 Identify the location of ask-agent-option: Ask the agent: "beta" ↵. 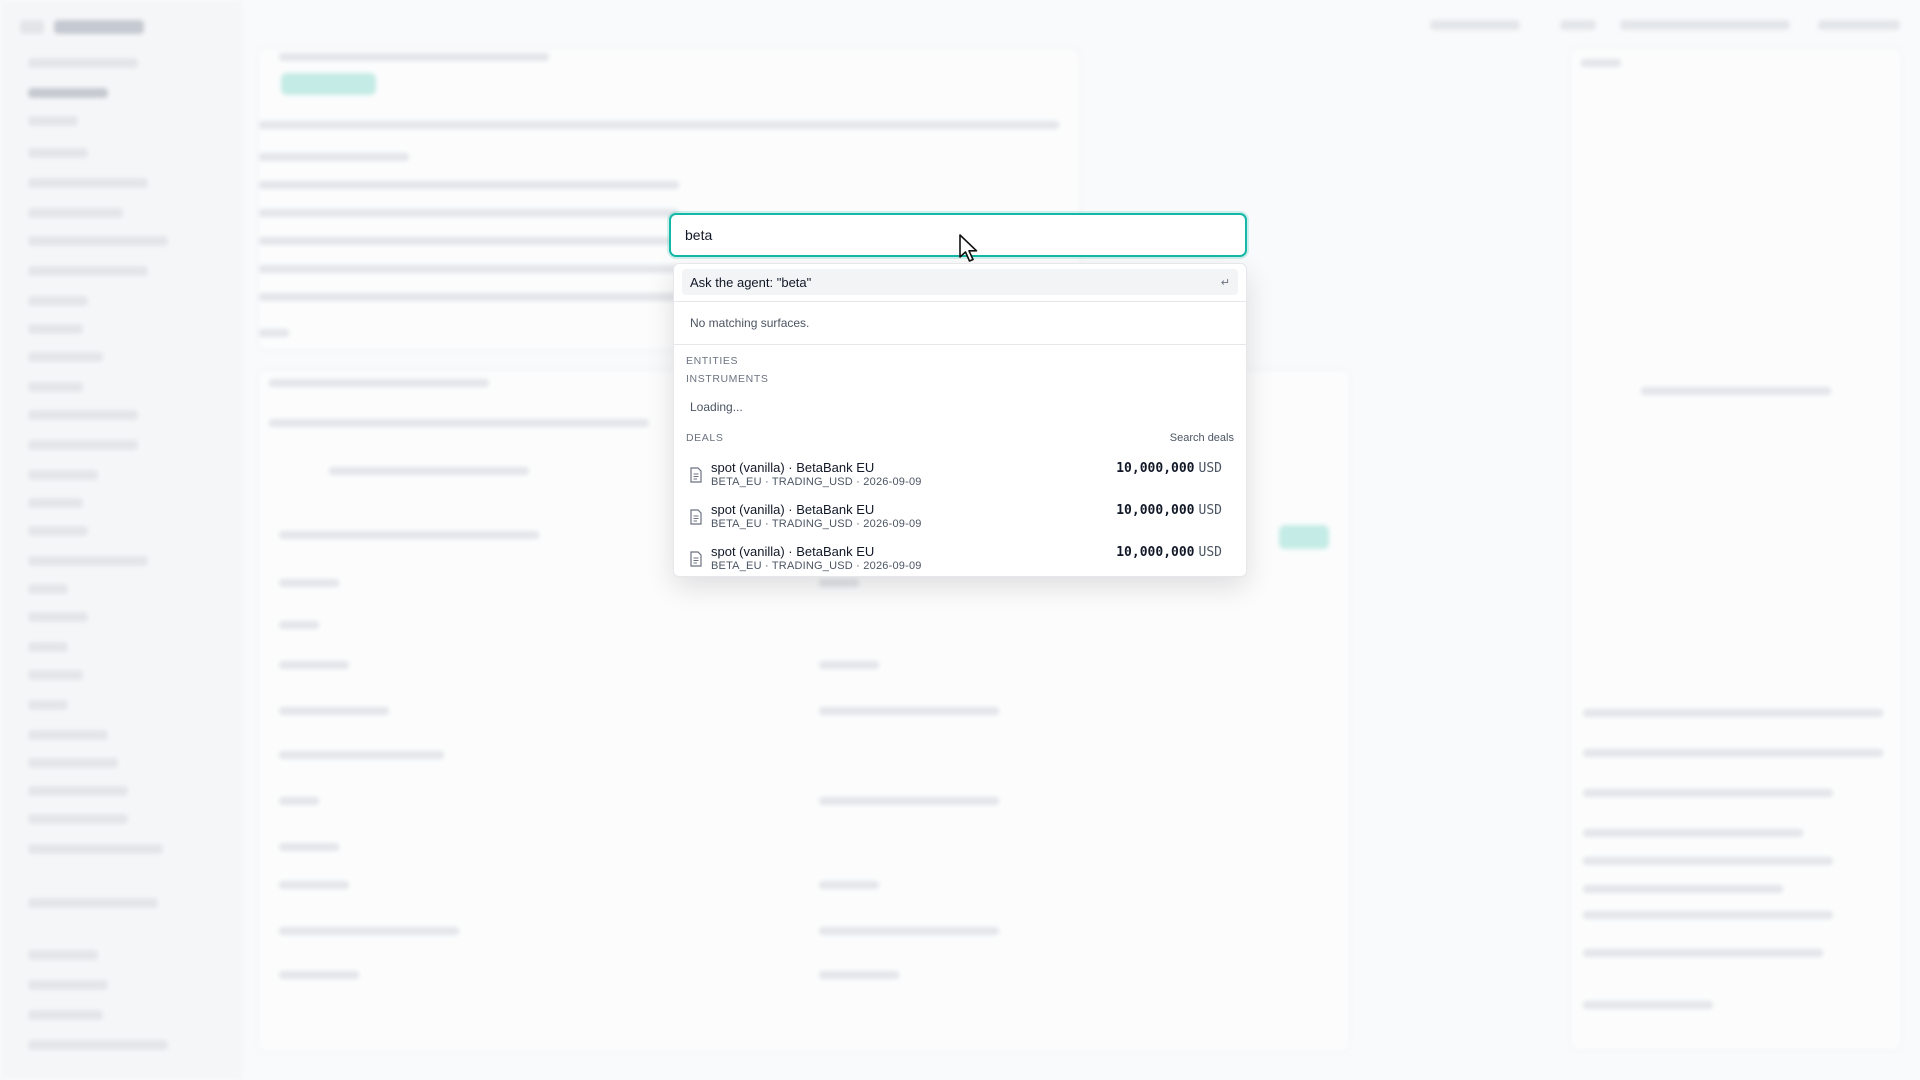
(960, 282).